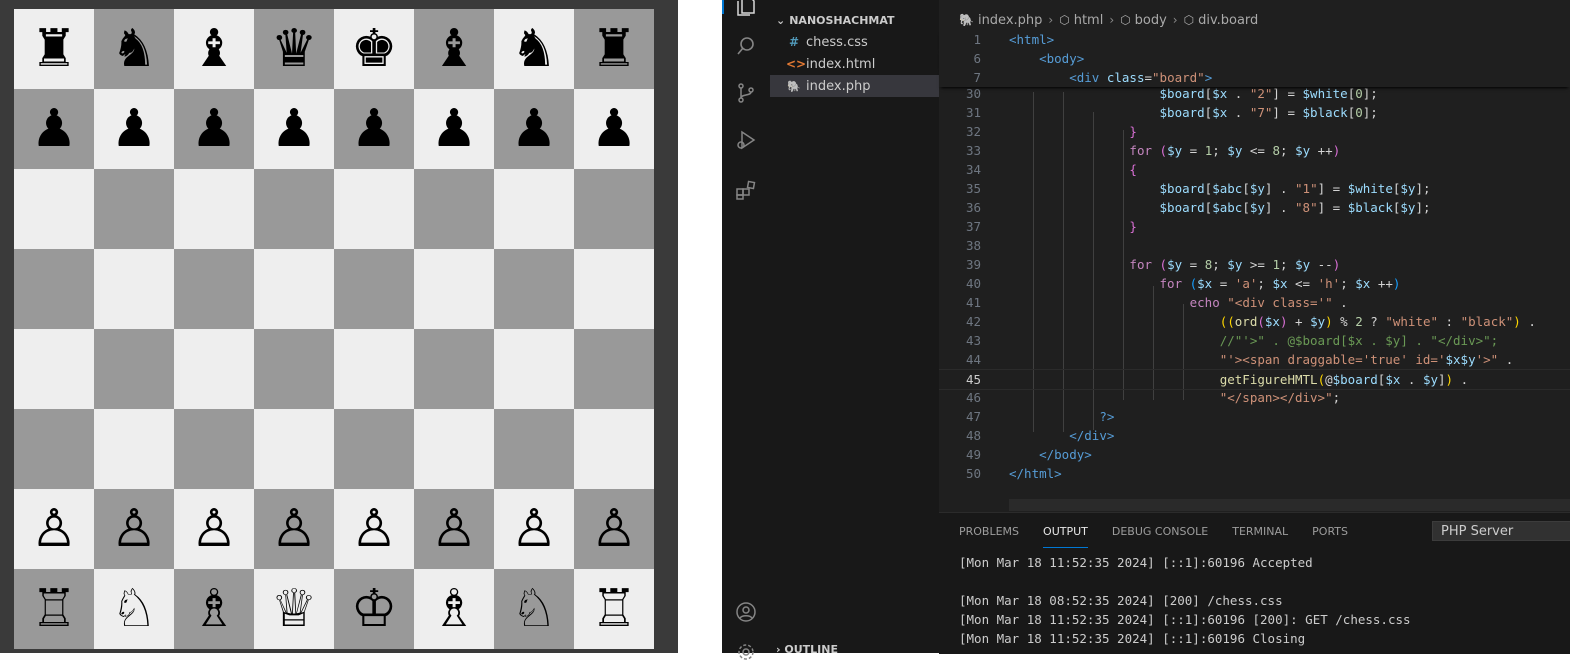  What do you see at coordinates (1254, 397) in the screenshot?
I see `code-line: 46 "</span></div>";` at bounding box center [1254, 397].